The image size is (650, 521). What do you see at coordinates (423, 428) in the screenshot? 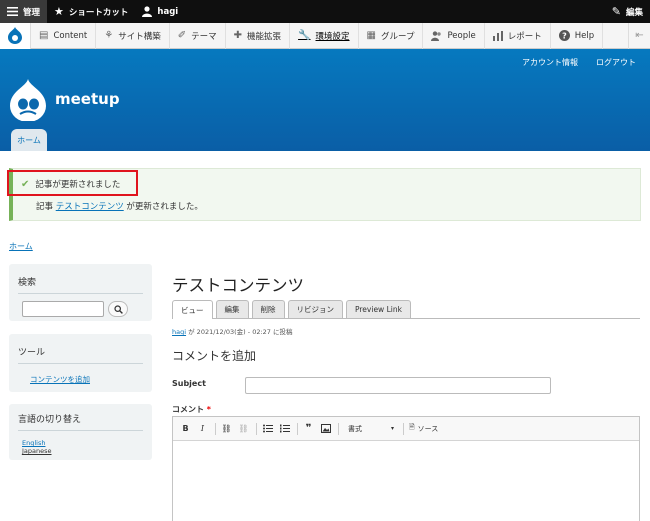
I see `source-button: 🗎 ソース` at bounding box center [423, 428].